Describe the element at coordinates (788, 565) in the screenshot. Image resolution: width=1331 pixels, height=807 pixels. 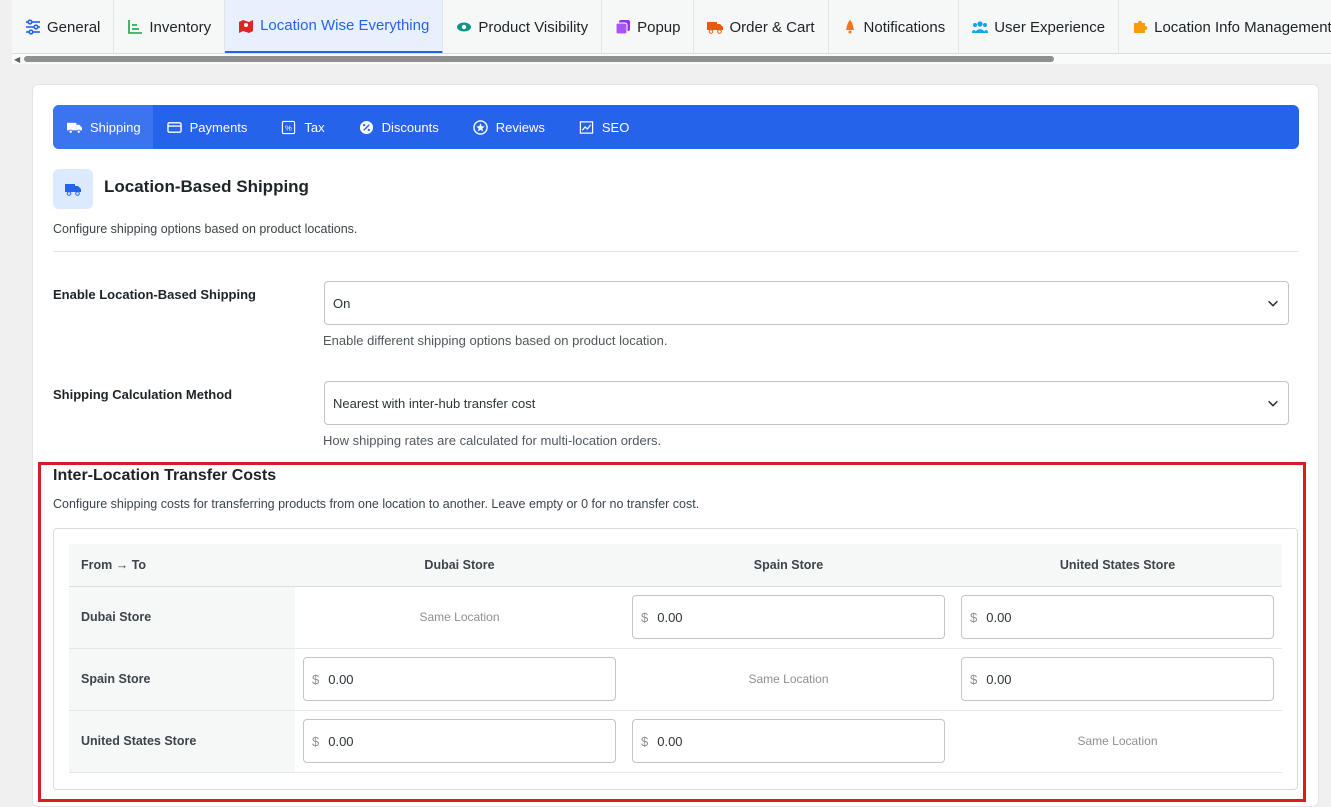
I see `column-header: Spain Store` at that location.